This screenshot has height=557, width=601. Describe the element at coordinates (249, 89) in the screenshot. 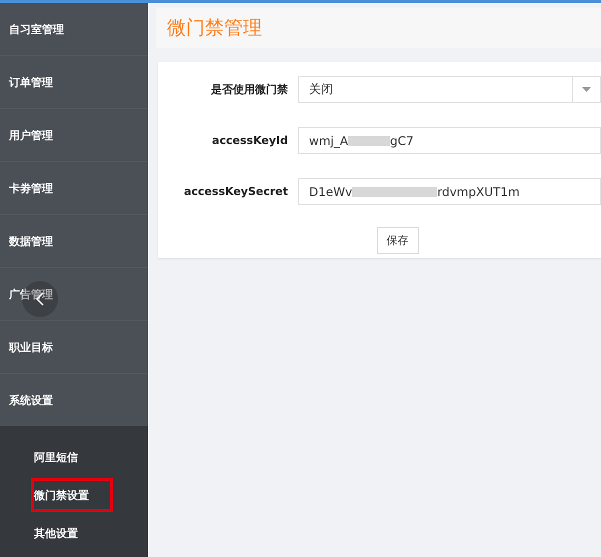

I see `field-label: 是否使用微门禁` at that location.